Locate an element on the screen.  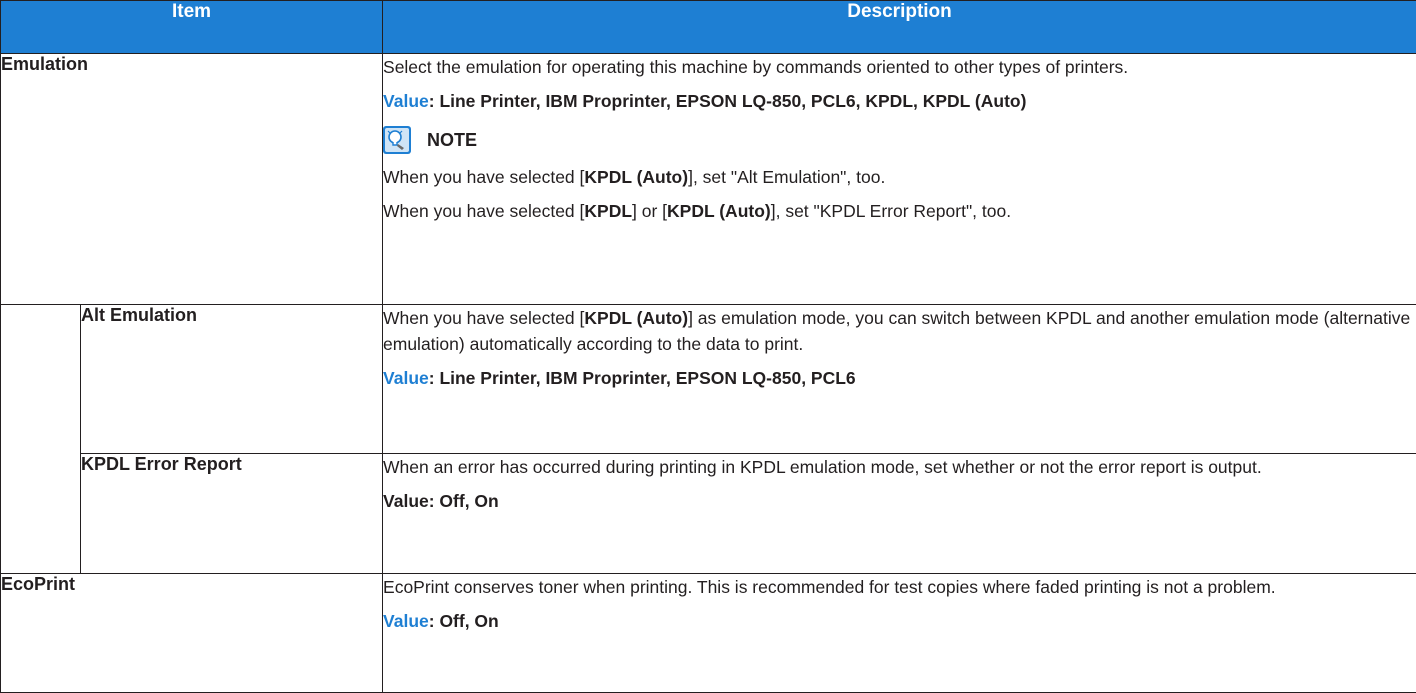
alt-emulation-value-label: Value is located at coordinates (406, 378).